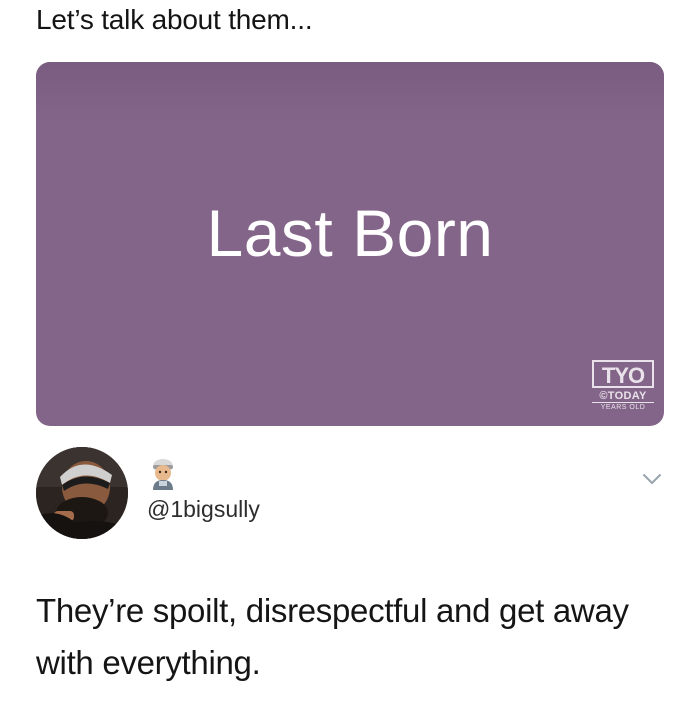  What do you see at coordinates (623, 396) in the screenshot?
I see `watermark-line1: ©TODAY` at bounding box center [623, 396].